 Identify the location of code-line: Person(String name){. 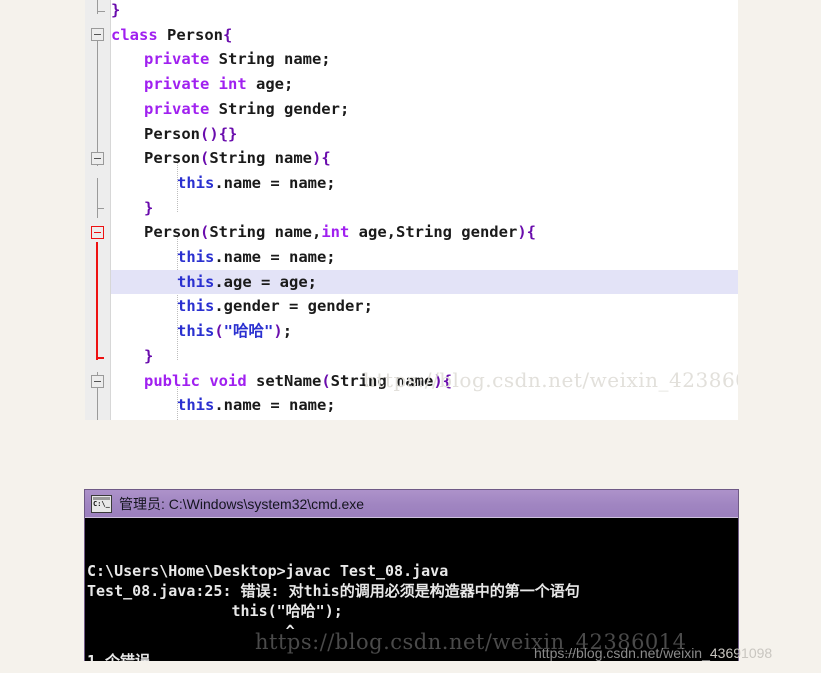
(424, 158).